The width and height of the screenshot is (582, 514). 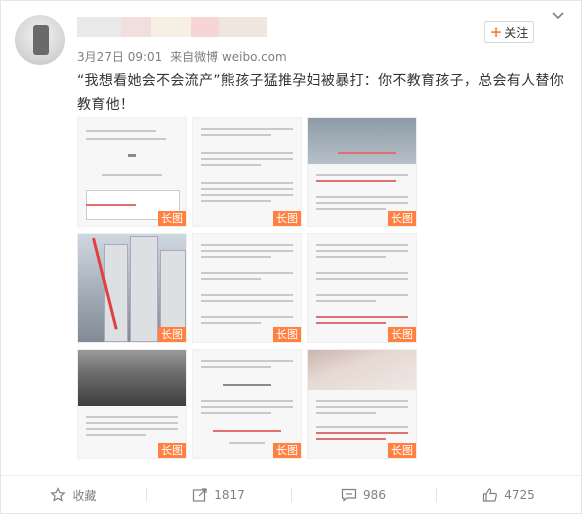 I want to click on post-date: 3月27日 09:01, so click(x=119, y=57).